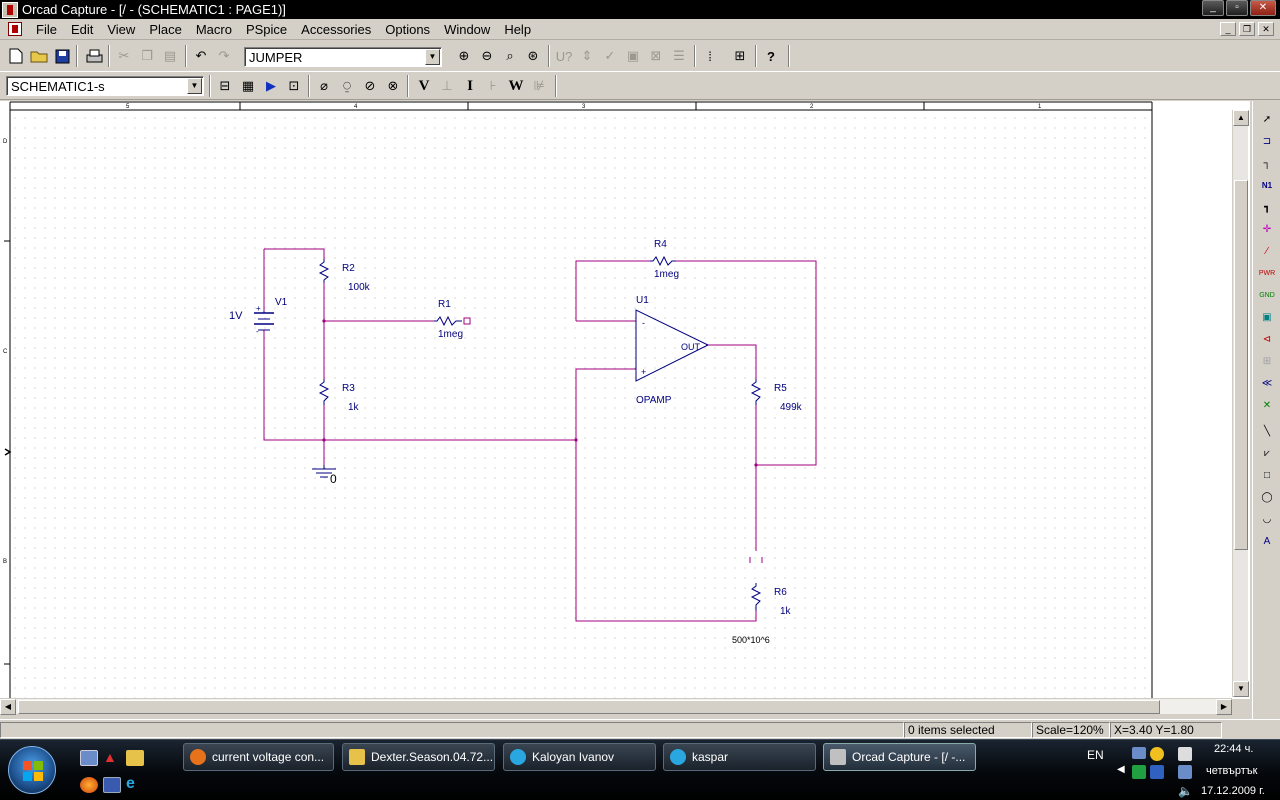  What do you see at coordinates (1185, 791) in the screenshot?
I see `volume-icon: 🔈` at bounding box center [1185, 791].